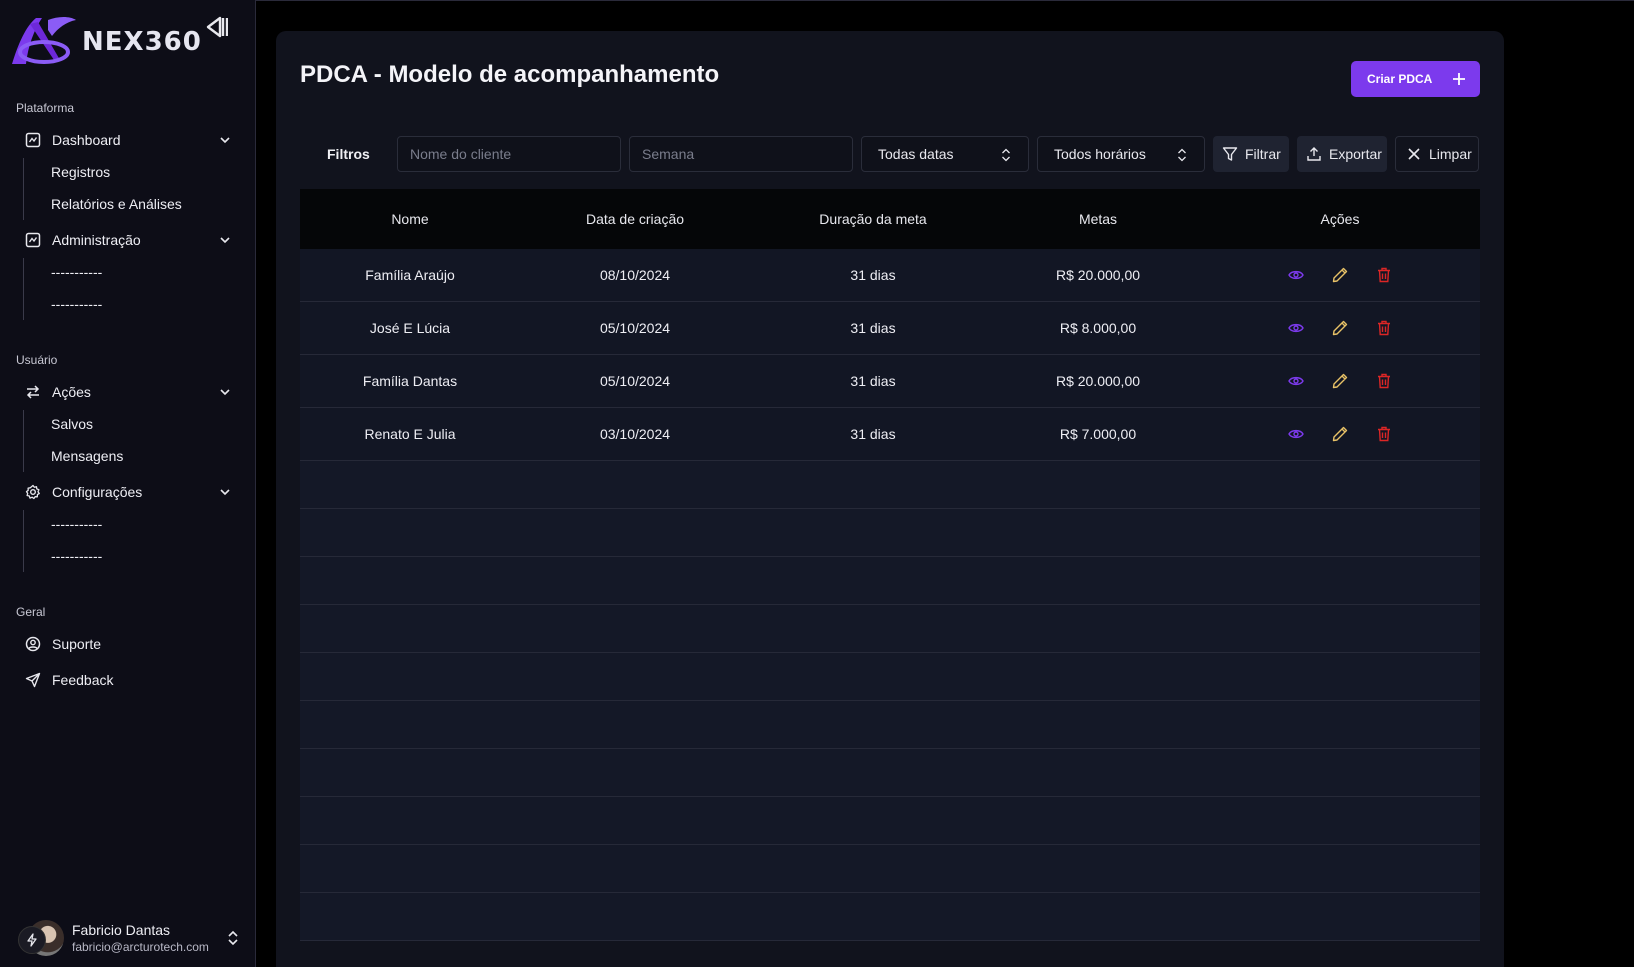  What do you see at coordinates (1355, 154) in the screenshot?
I see `export-label: Exportar` at bounding box center [1355, 154].